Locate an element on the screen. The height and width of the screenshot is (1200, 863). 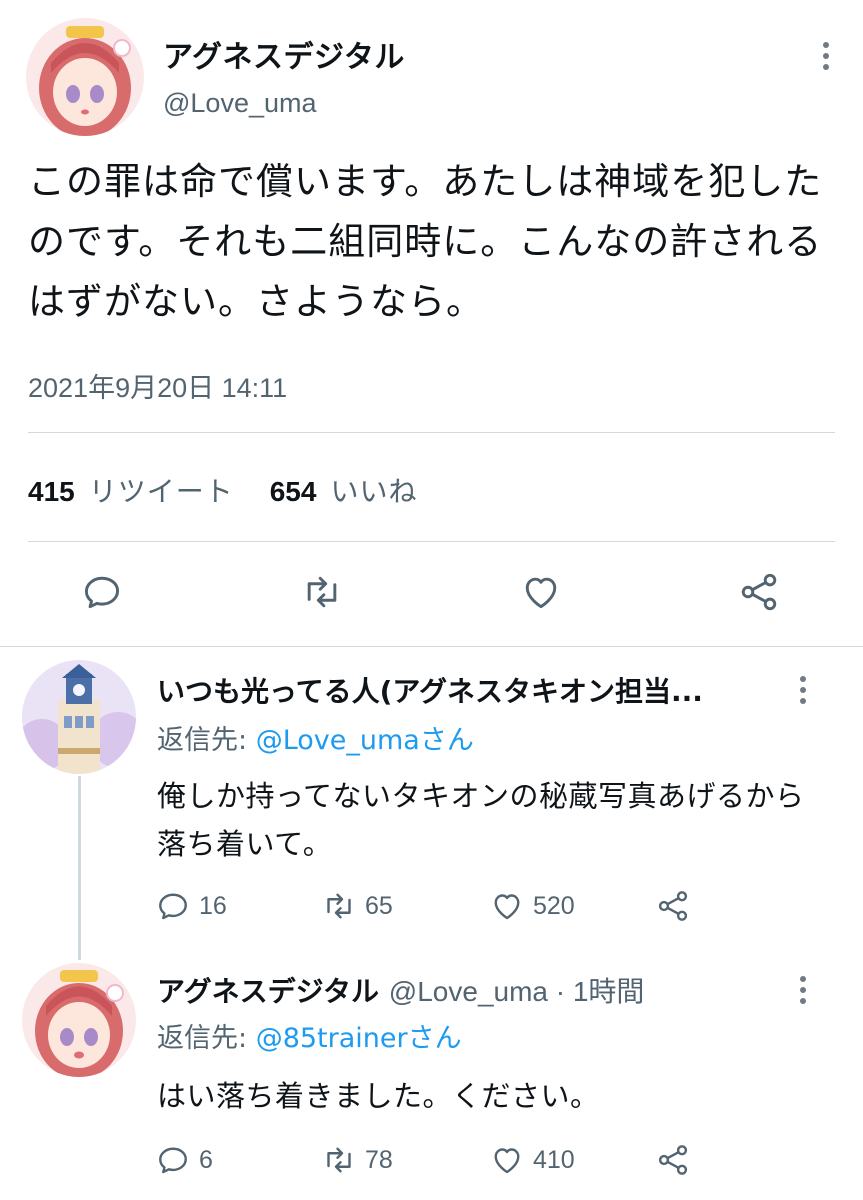
reply-button: 6 is located at coordinates (184, 1160).